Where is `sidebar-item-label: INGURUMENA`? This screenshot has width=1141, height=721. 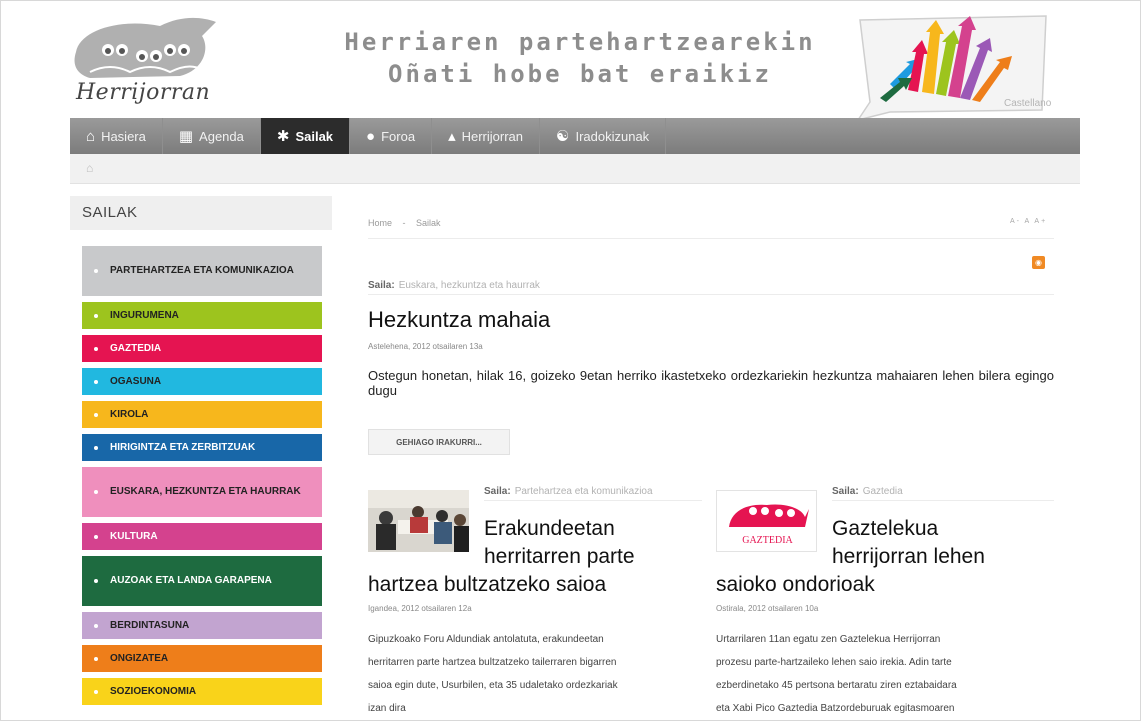 sidebar-item-label: INGURUMENA is located at coordinates (144, 315).